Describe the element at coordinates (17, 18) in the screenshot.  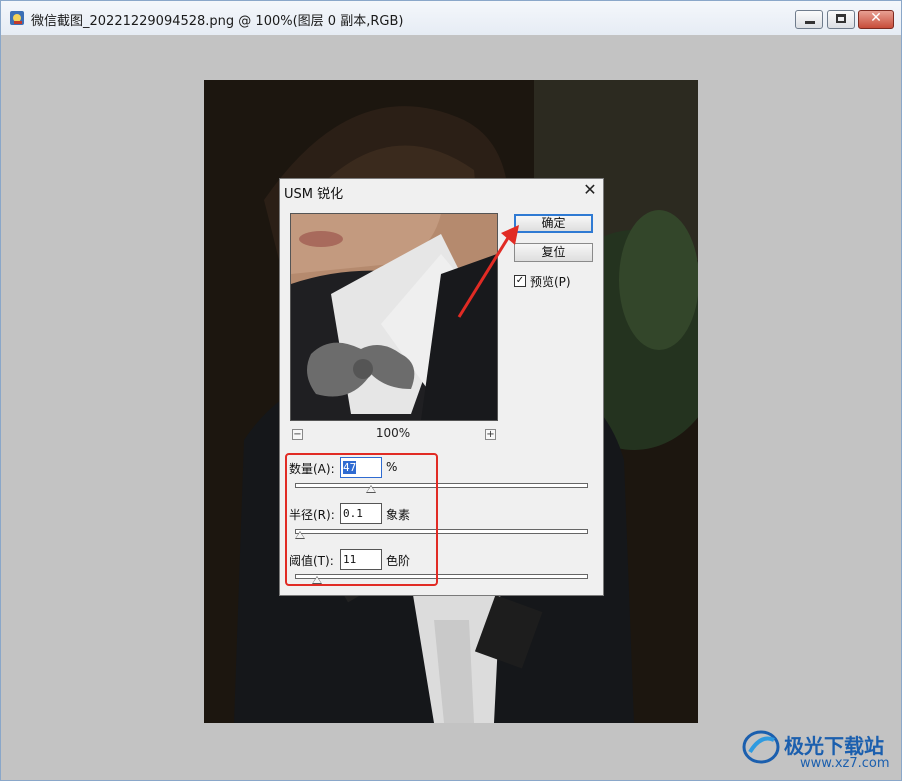
I see `document-icon` at that location.